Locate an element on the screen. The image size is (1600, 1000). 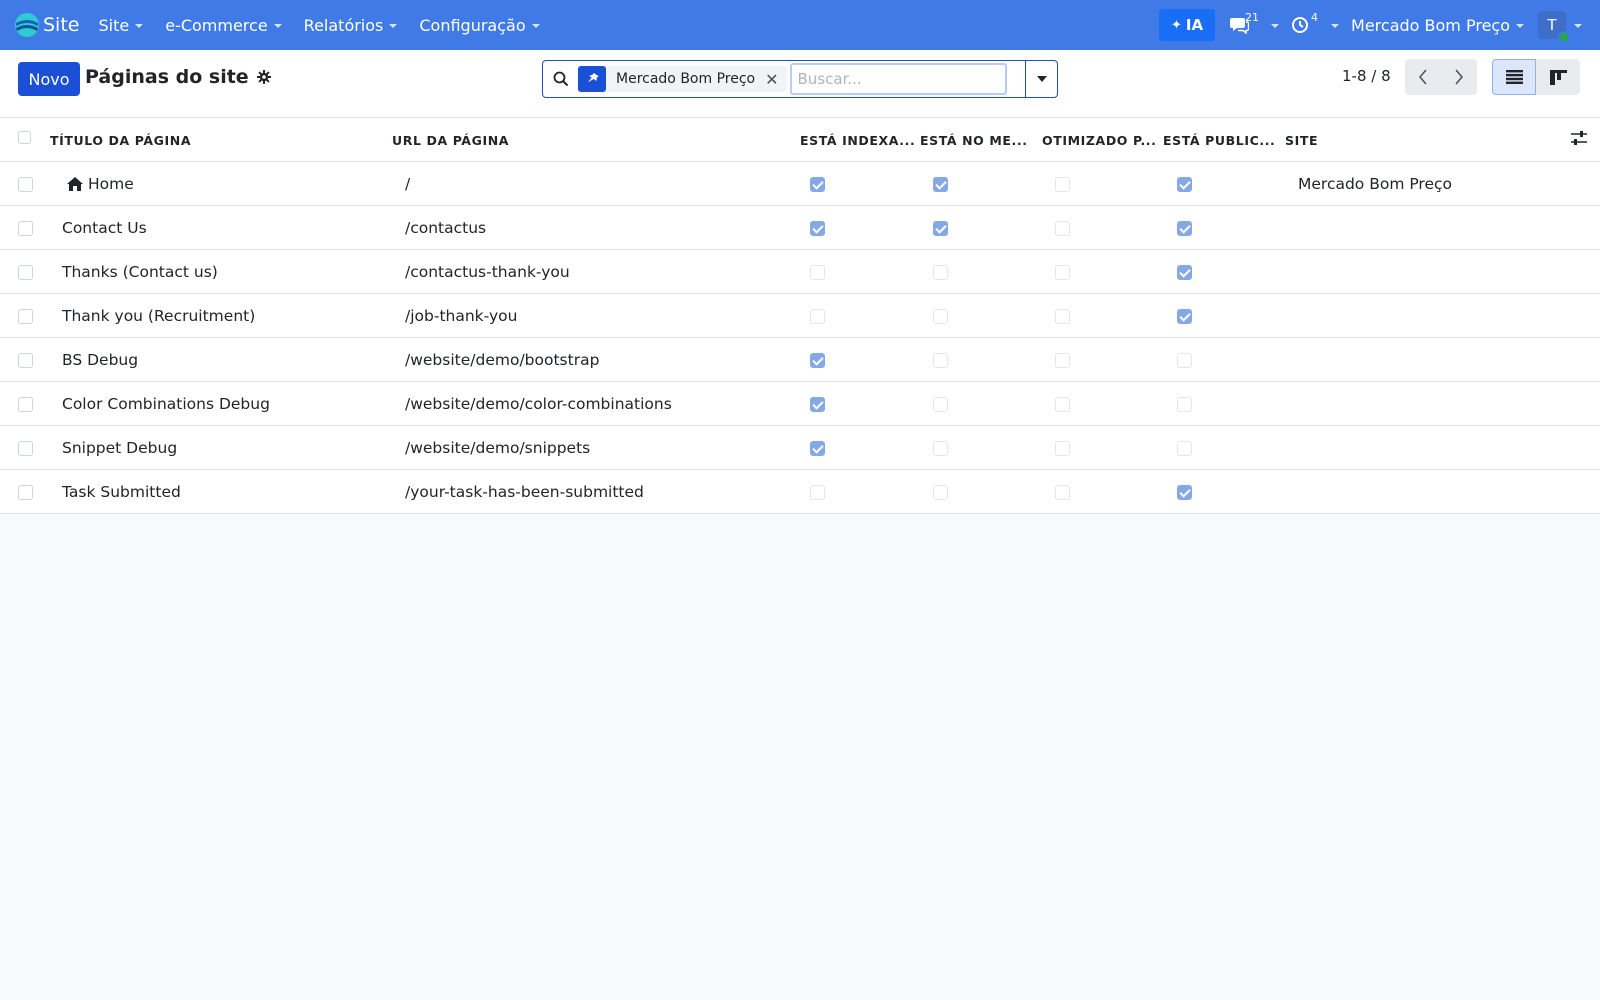
kanban-view-button is located at coordinates (1558, 77).